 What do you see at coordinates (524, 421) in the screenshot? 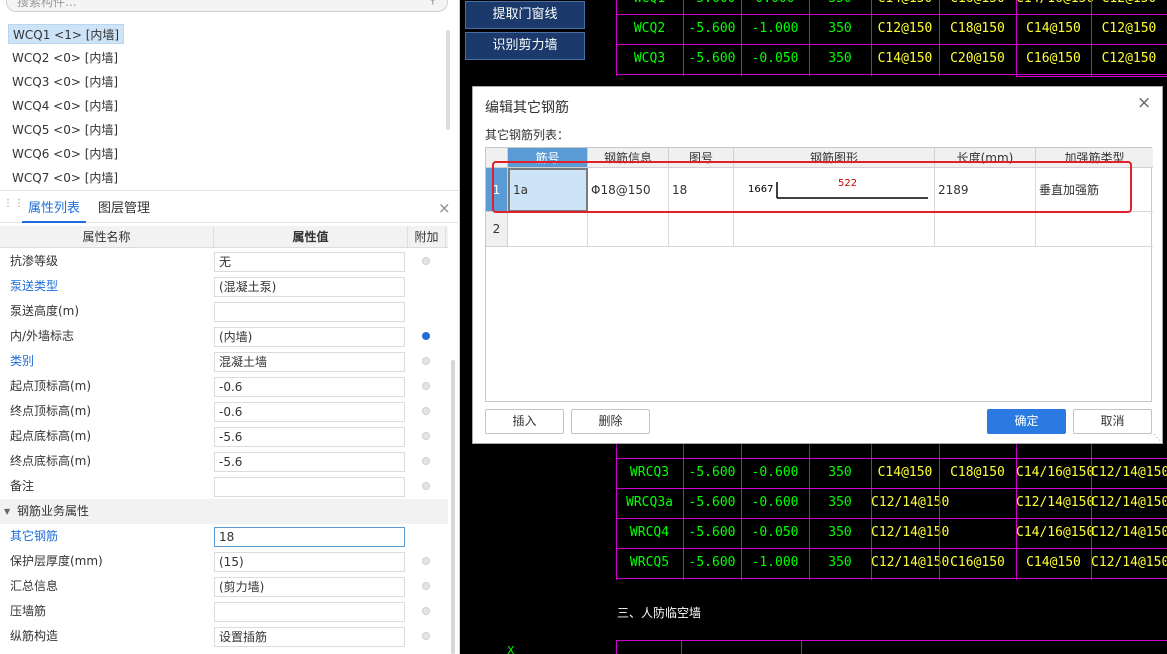
I see `insert-button: 插入` at bounding box center [524, 421].